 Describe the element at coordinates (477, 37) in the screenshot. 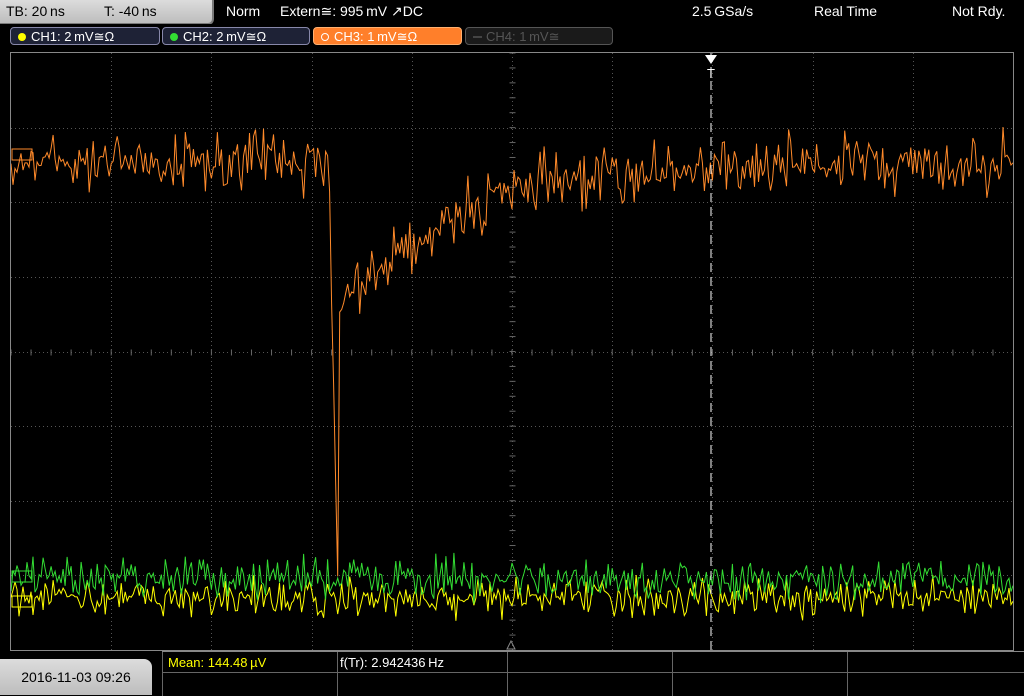

I see `ch4-dash-icon` at that location.